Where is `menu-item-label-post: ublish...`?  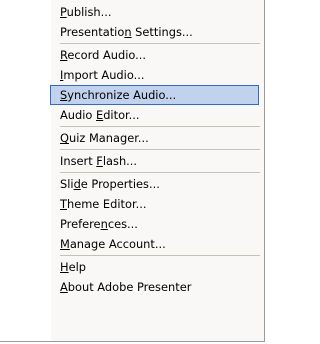 menu-item-label-post: ublish... is located at coordinates (89, 12).